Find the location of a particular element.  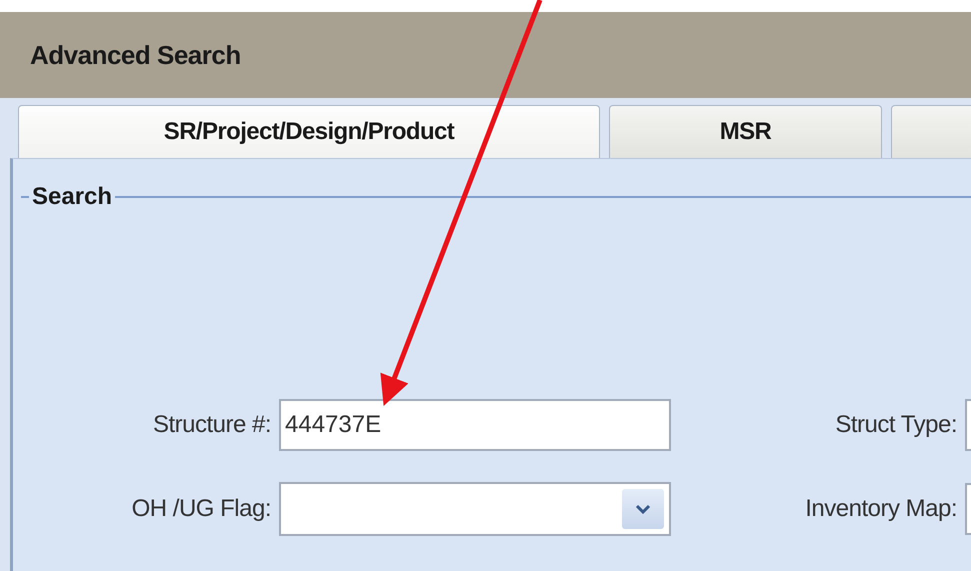

chevron-down-icon is located at coordinates (643, 509).